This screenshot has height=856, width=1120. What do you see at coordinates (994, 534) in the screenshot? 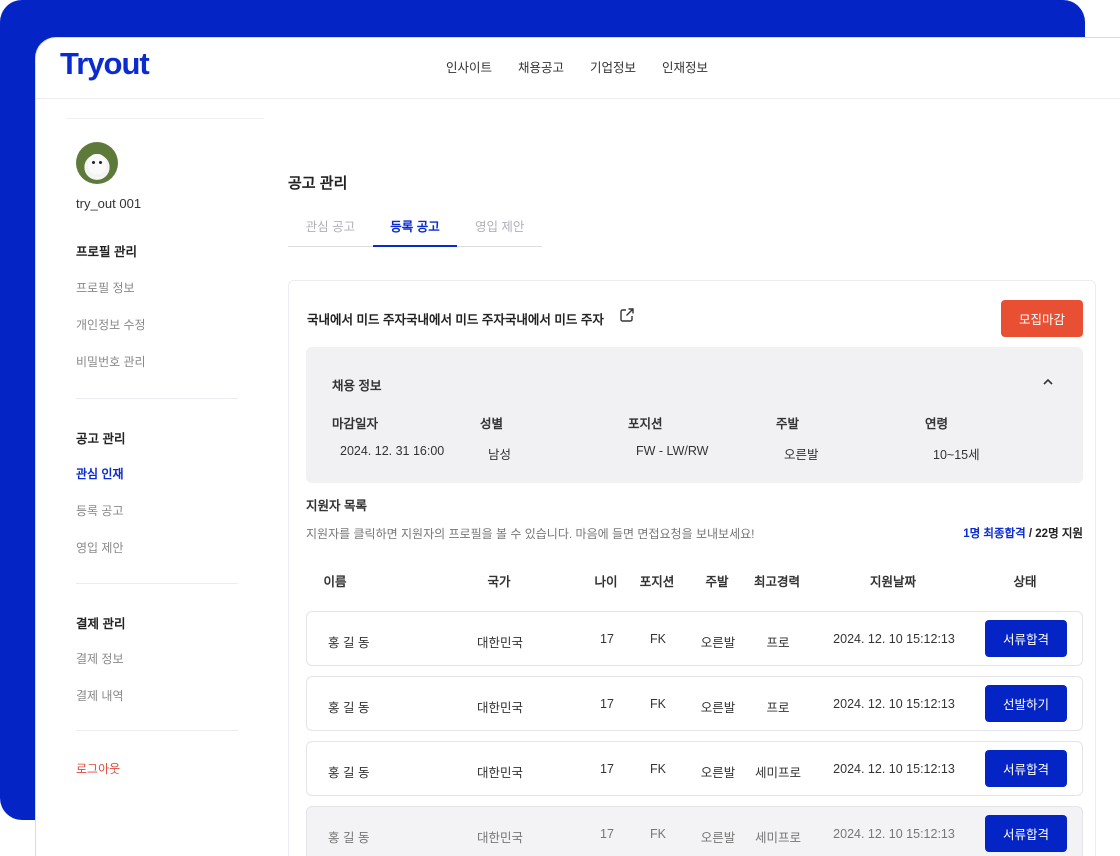
I see `final-pass-count: 1명 최종합격` at bounding box center [994, 534].